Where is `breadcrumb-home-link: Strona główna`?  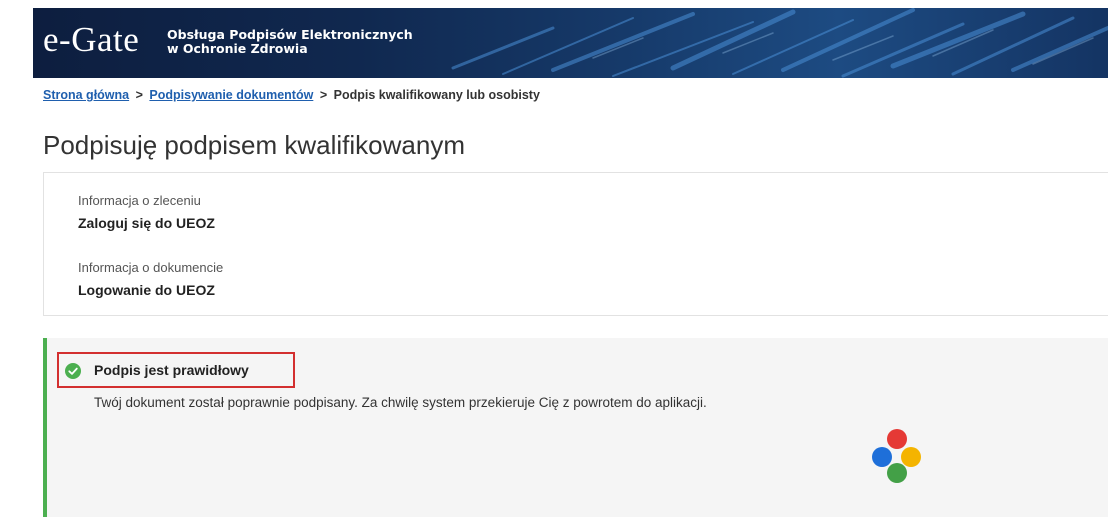
breadcrumb-home-link: Strona główna is located at coordinates (86, 95).